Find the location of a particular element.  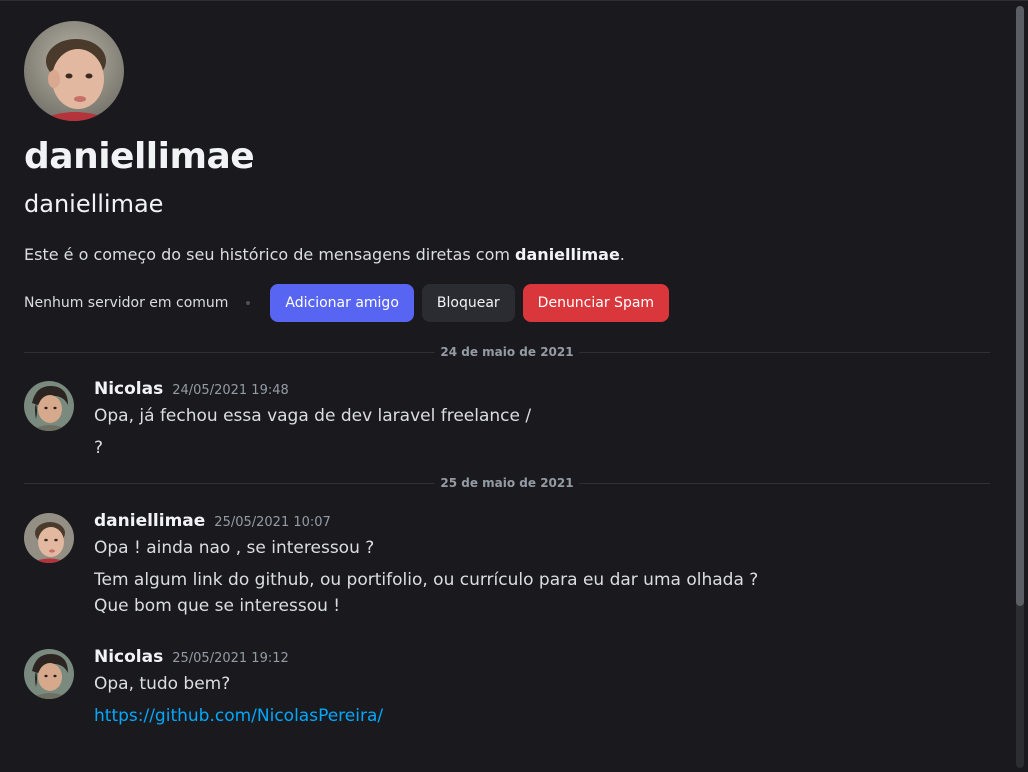

message-header: Nicolas 25/05/2021 19:12 is located at coordinates (534, 658).